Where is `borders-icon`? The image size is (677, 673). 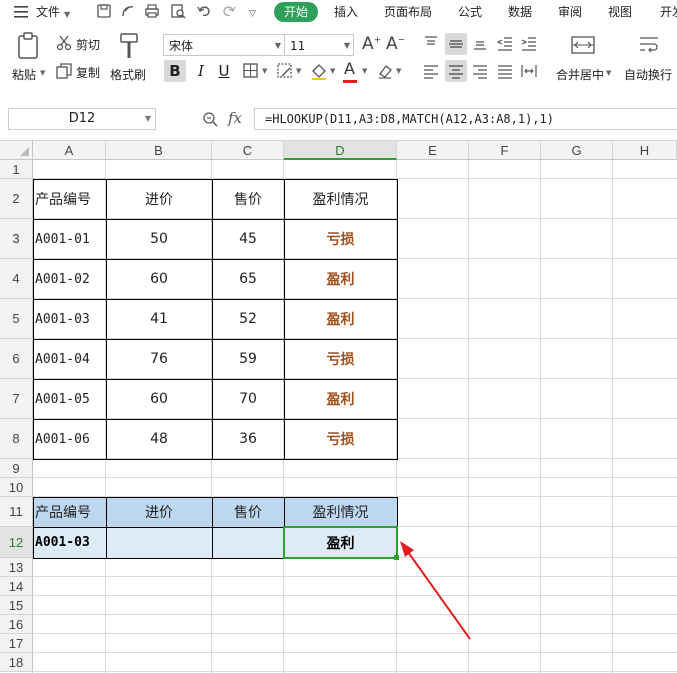
borders-icon is located at coordinates (251, 71).